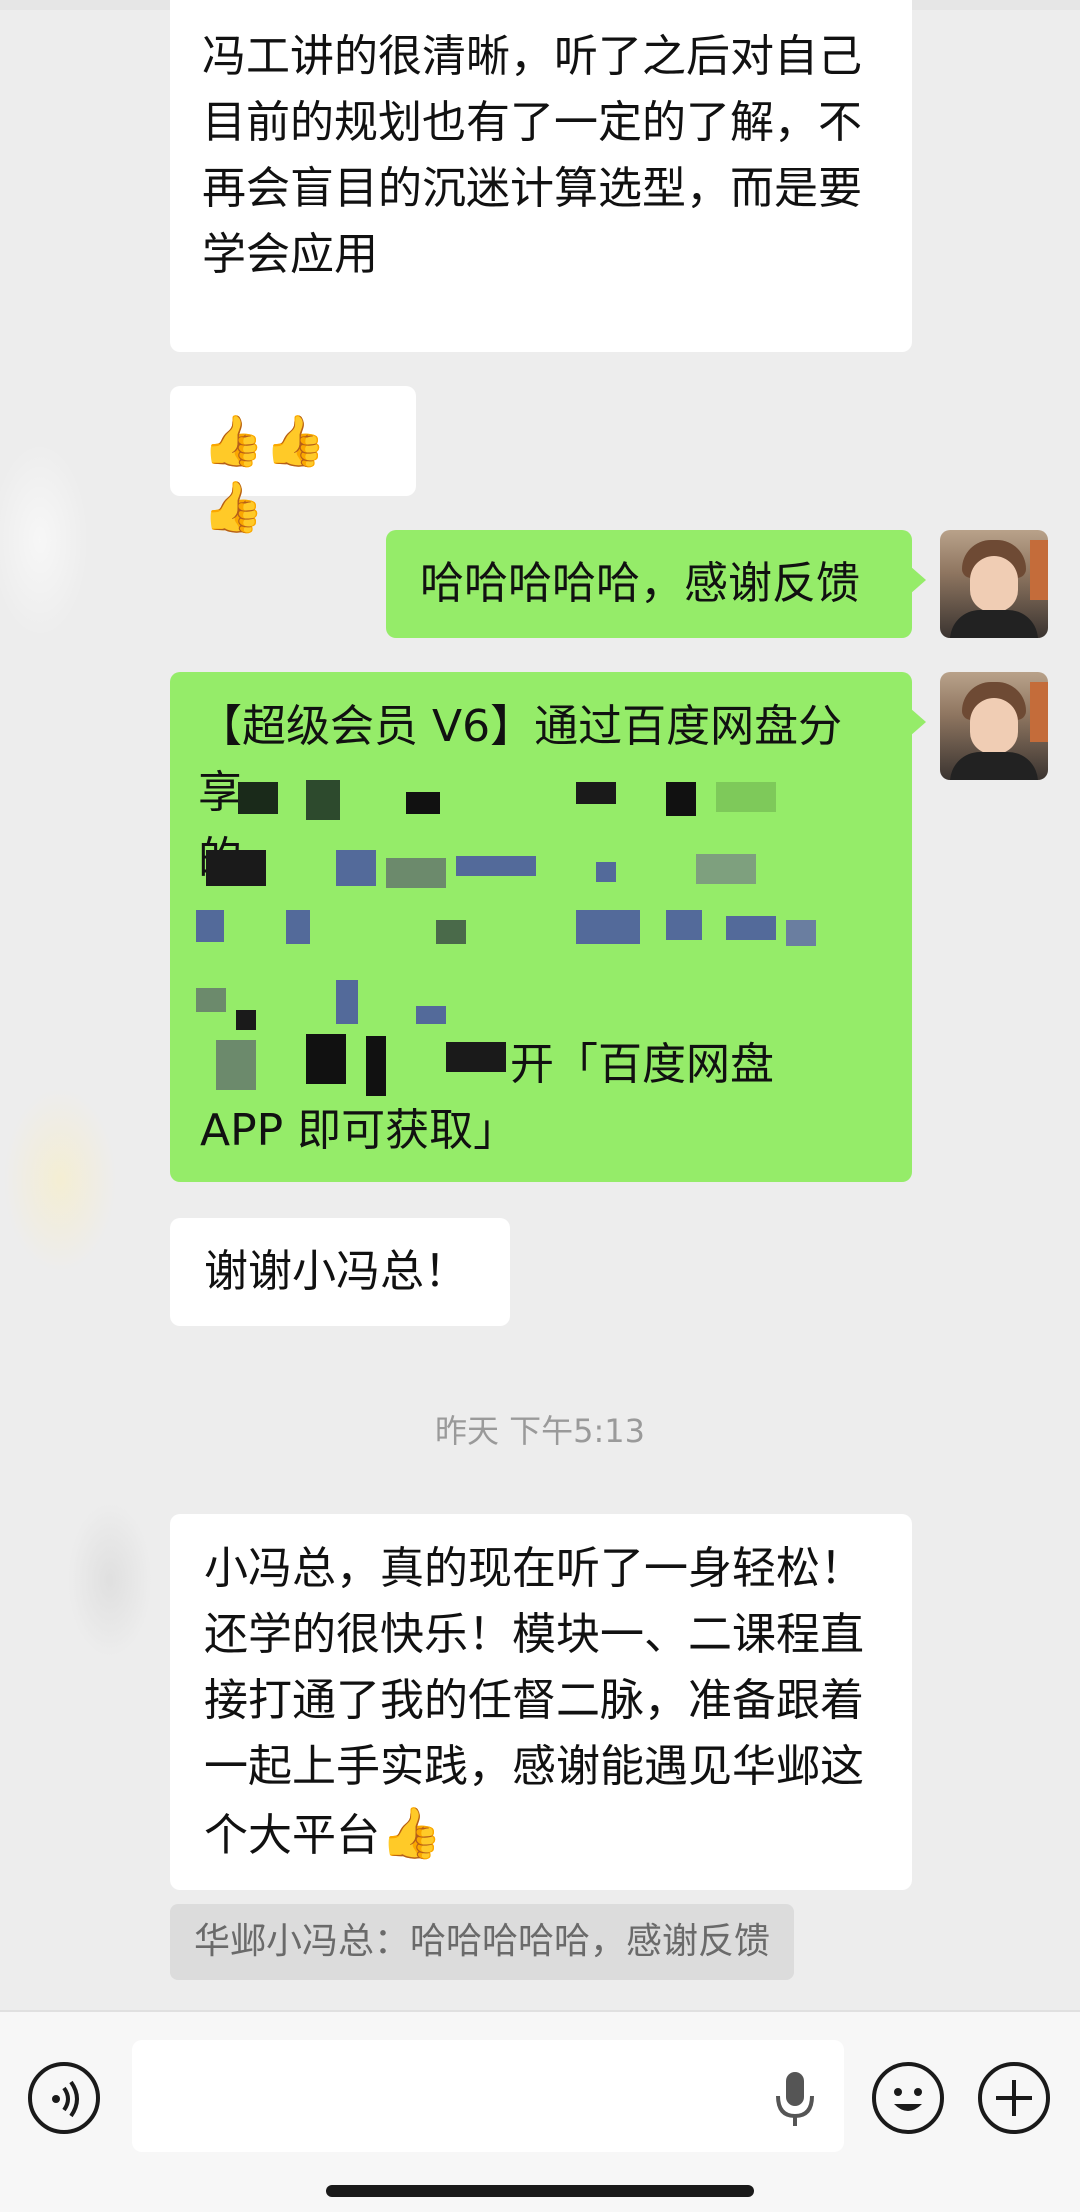  Describe the element at coordinates (795, 2100) in the screenshot. I see `microphone-icon` at that location.